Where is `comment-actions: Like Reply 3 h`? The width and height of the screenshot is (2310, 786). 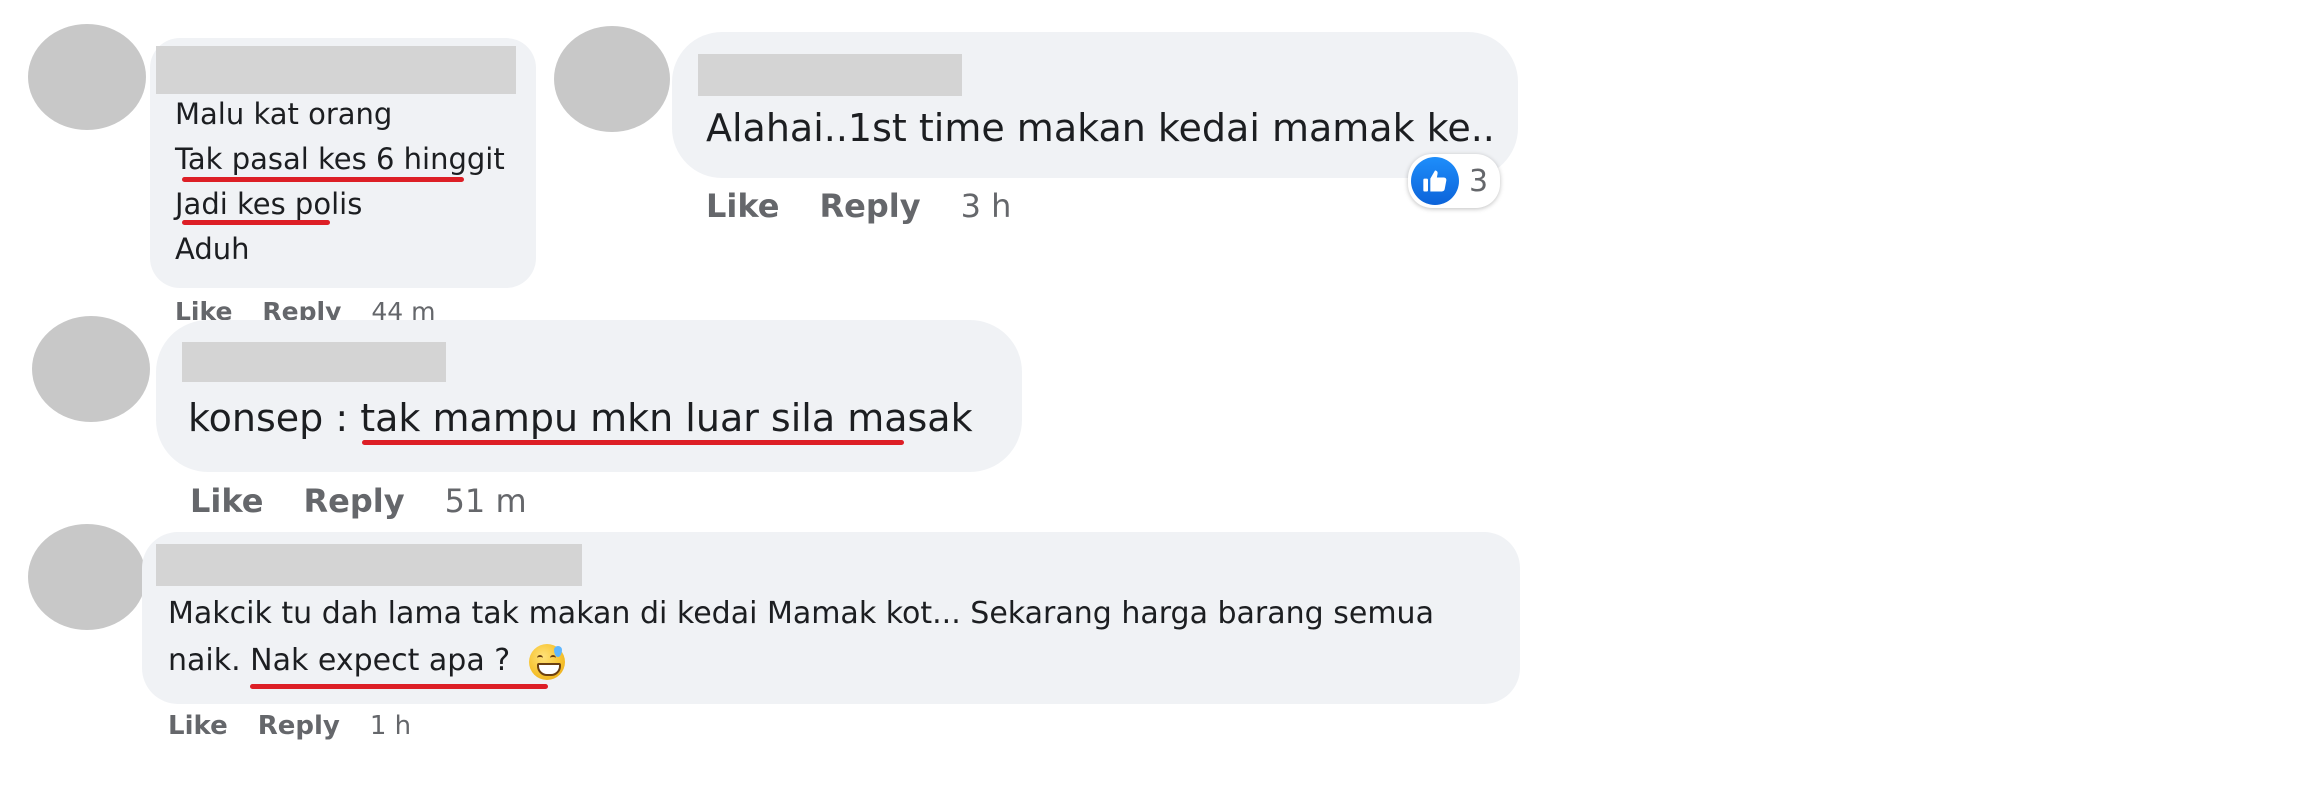 comment-actions: Like Reply 3 h is located at coordinates (858, 206).